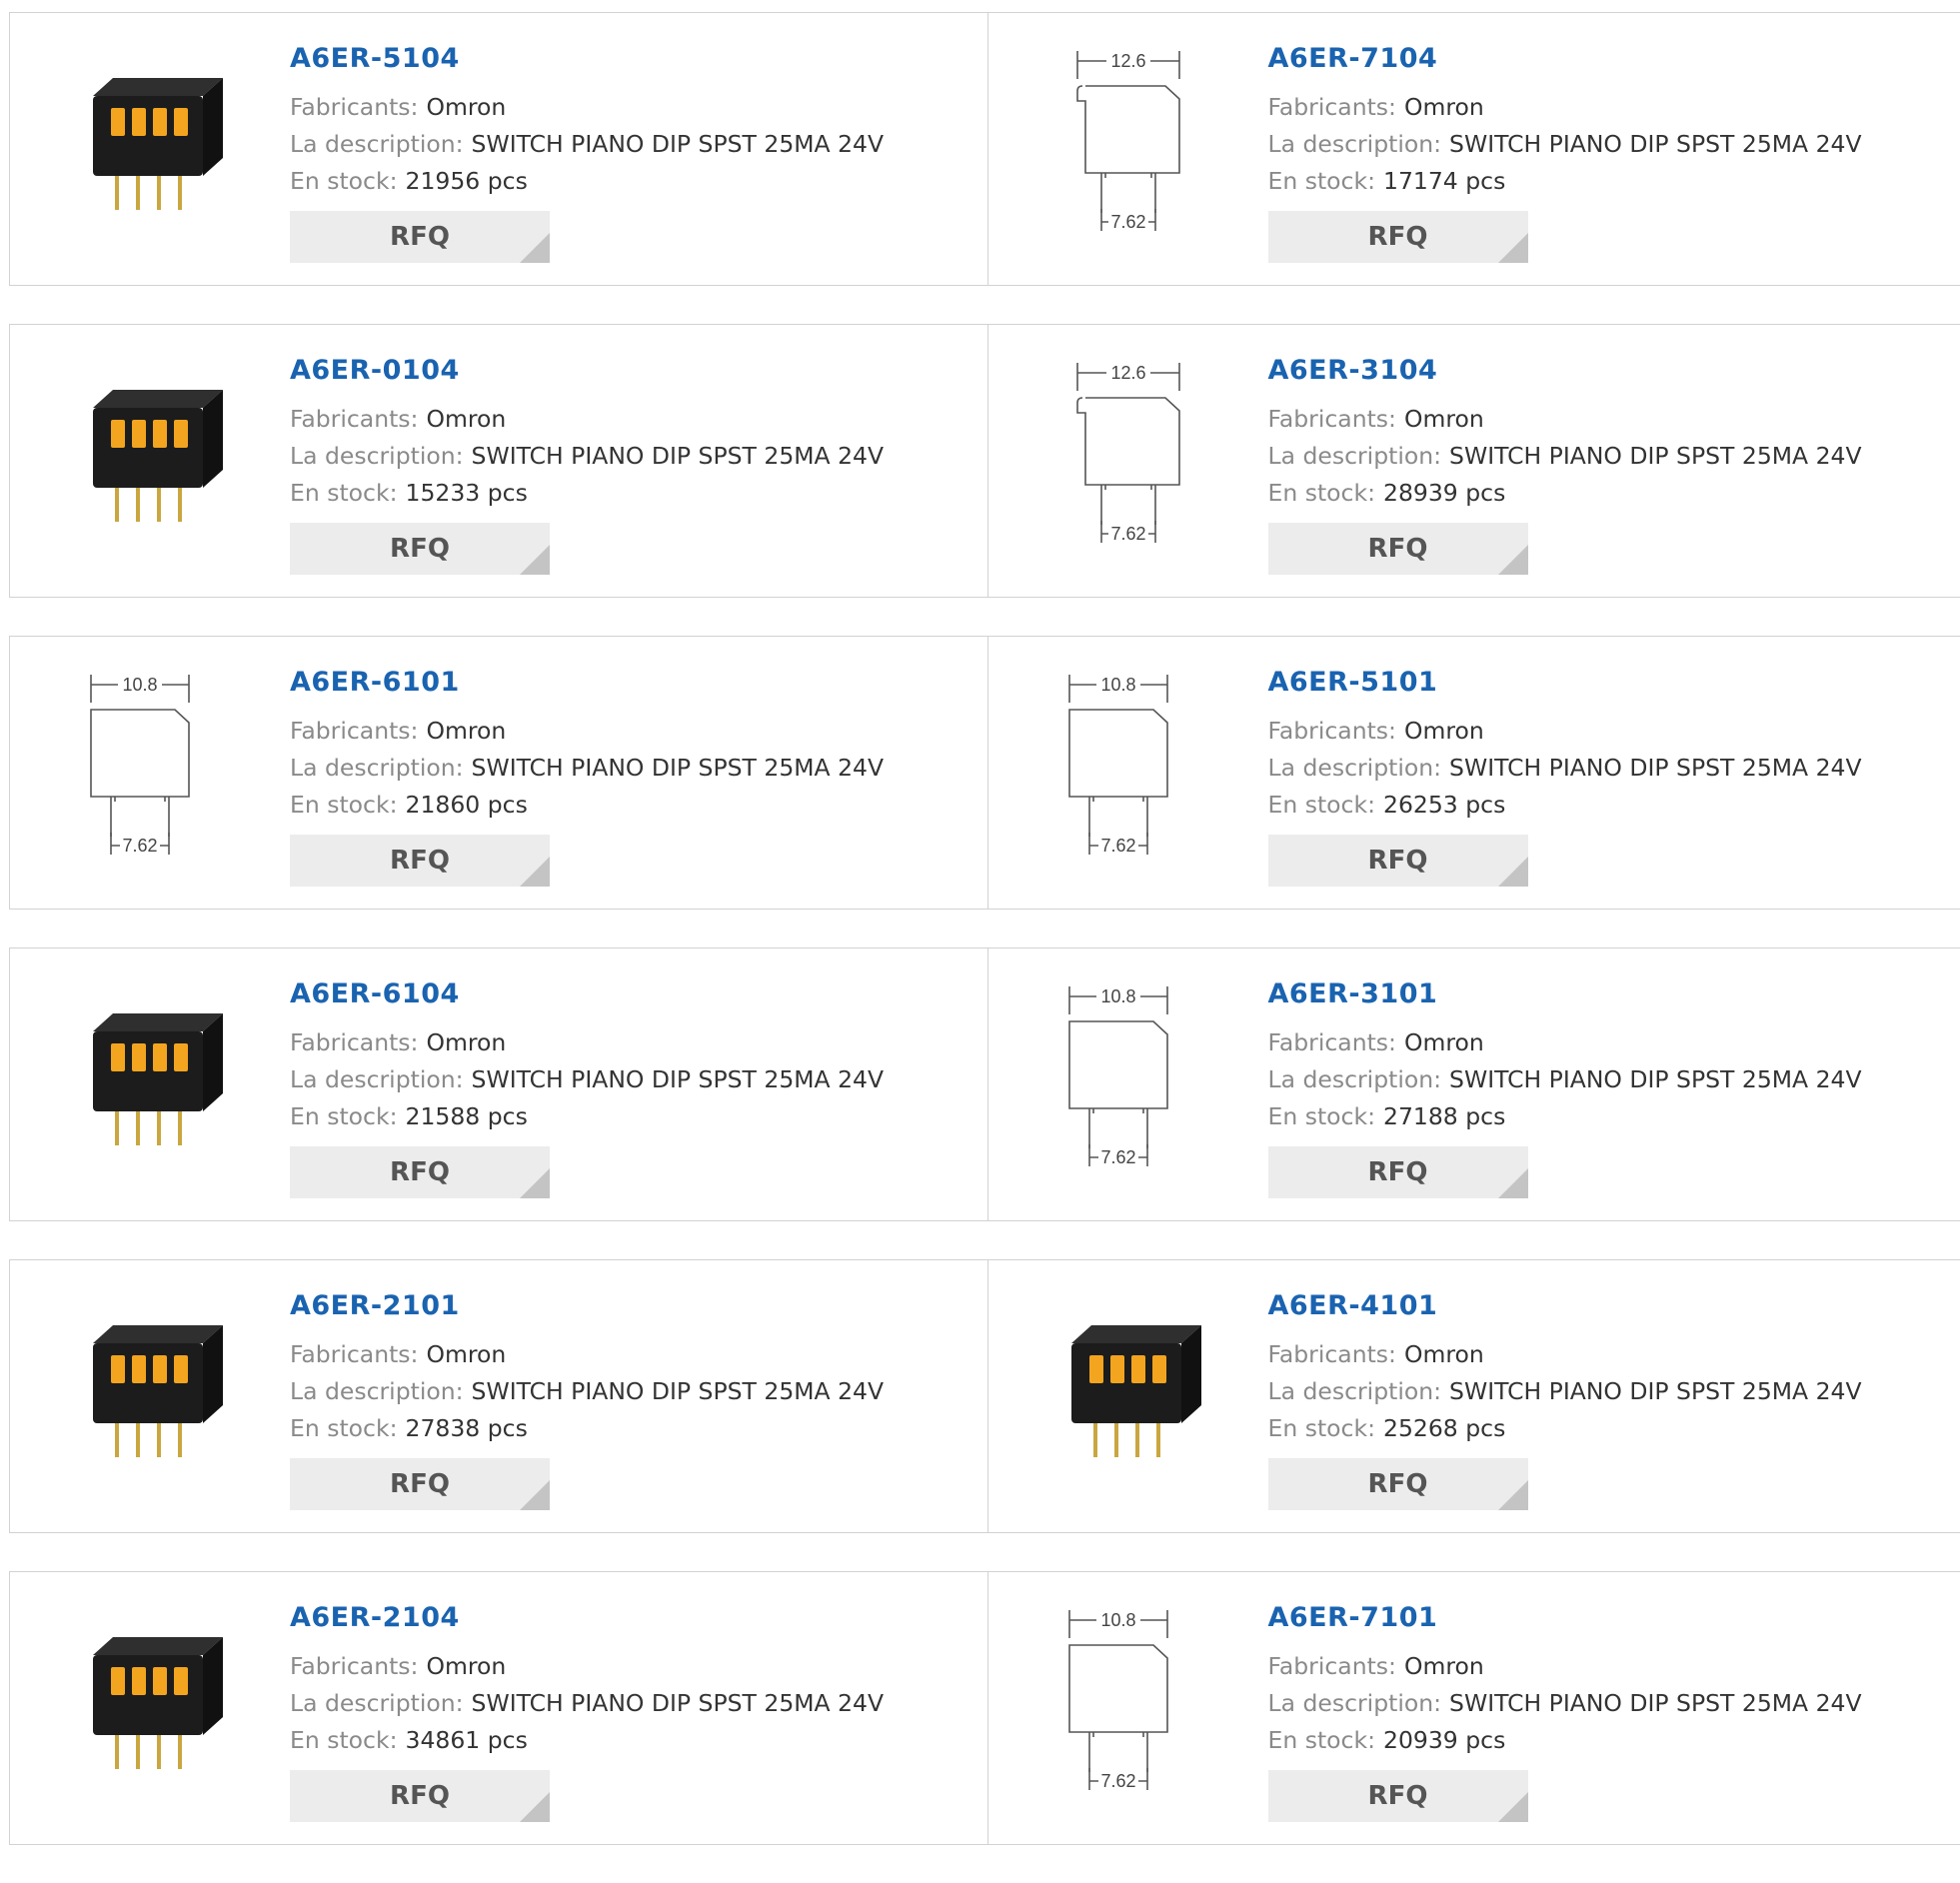 Image resolution: width=1960 pixels, height=1883 pixels. What do you see at coordinates (1565, 731) in the screenshot?
I see `manufacturer-line: Fabricants:Omron` at bounding box center [1565, 731].